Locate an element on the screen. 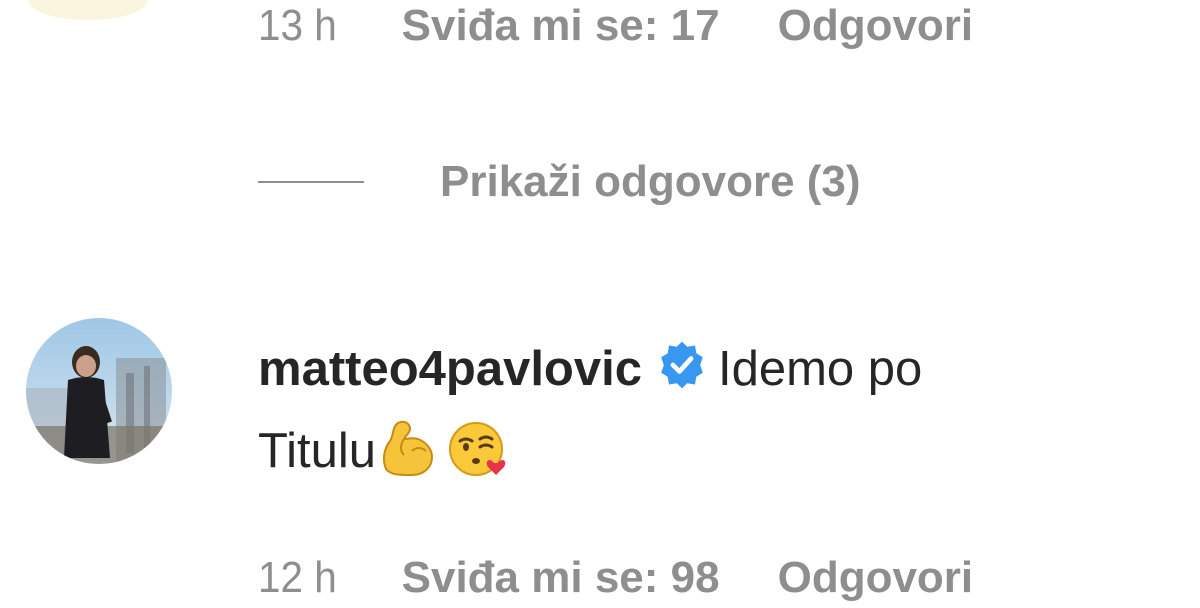  face-blowing-kiss-emoji is located at coordinates (478, 449).